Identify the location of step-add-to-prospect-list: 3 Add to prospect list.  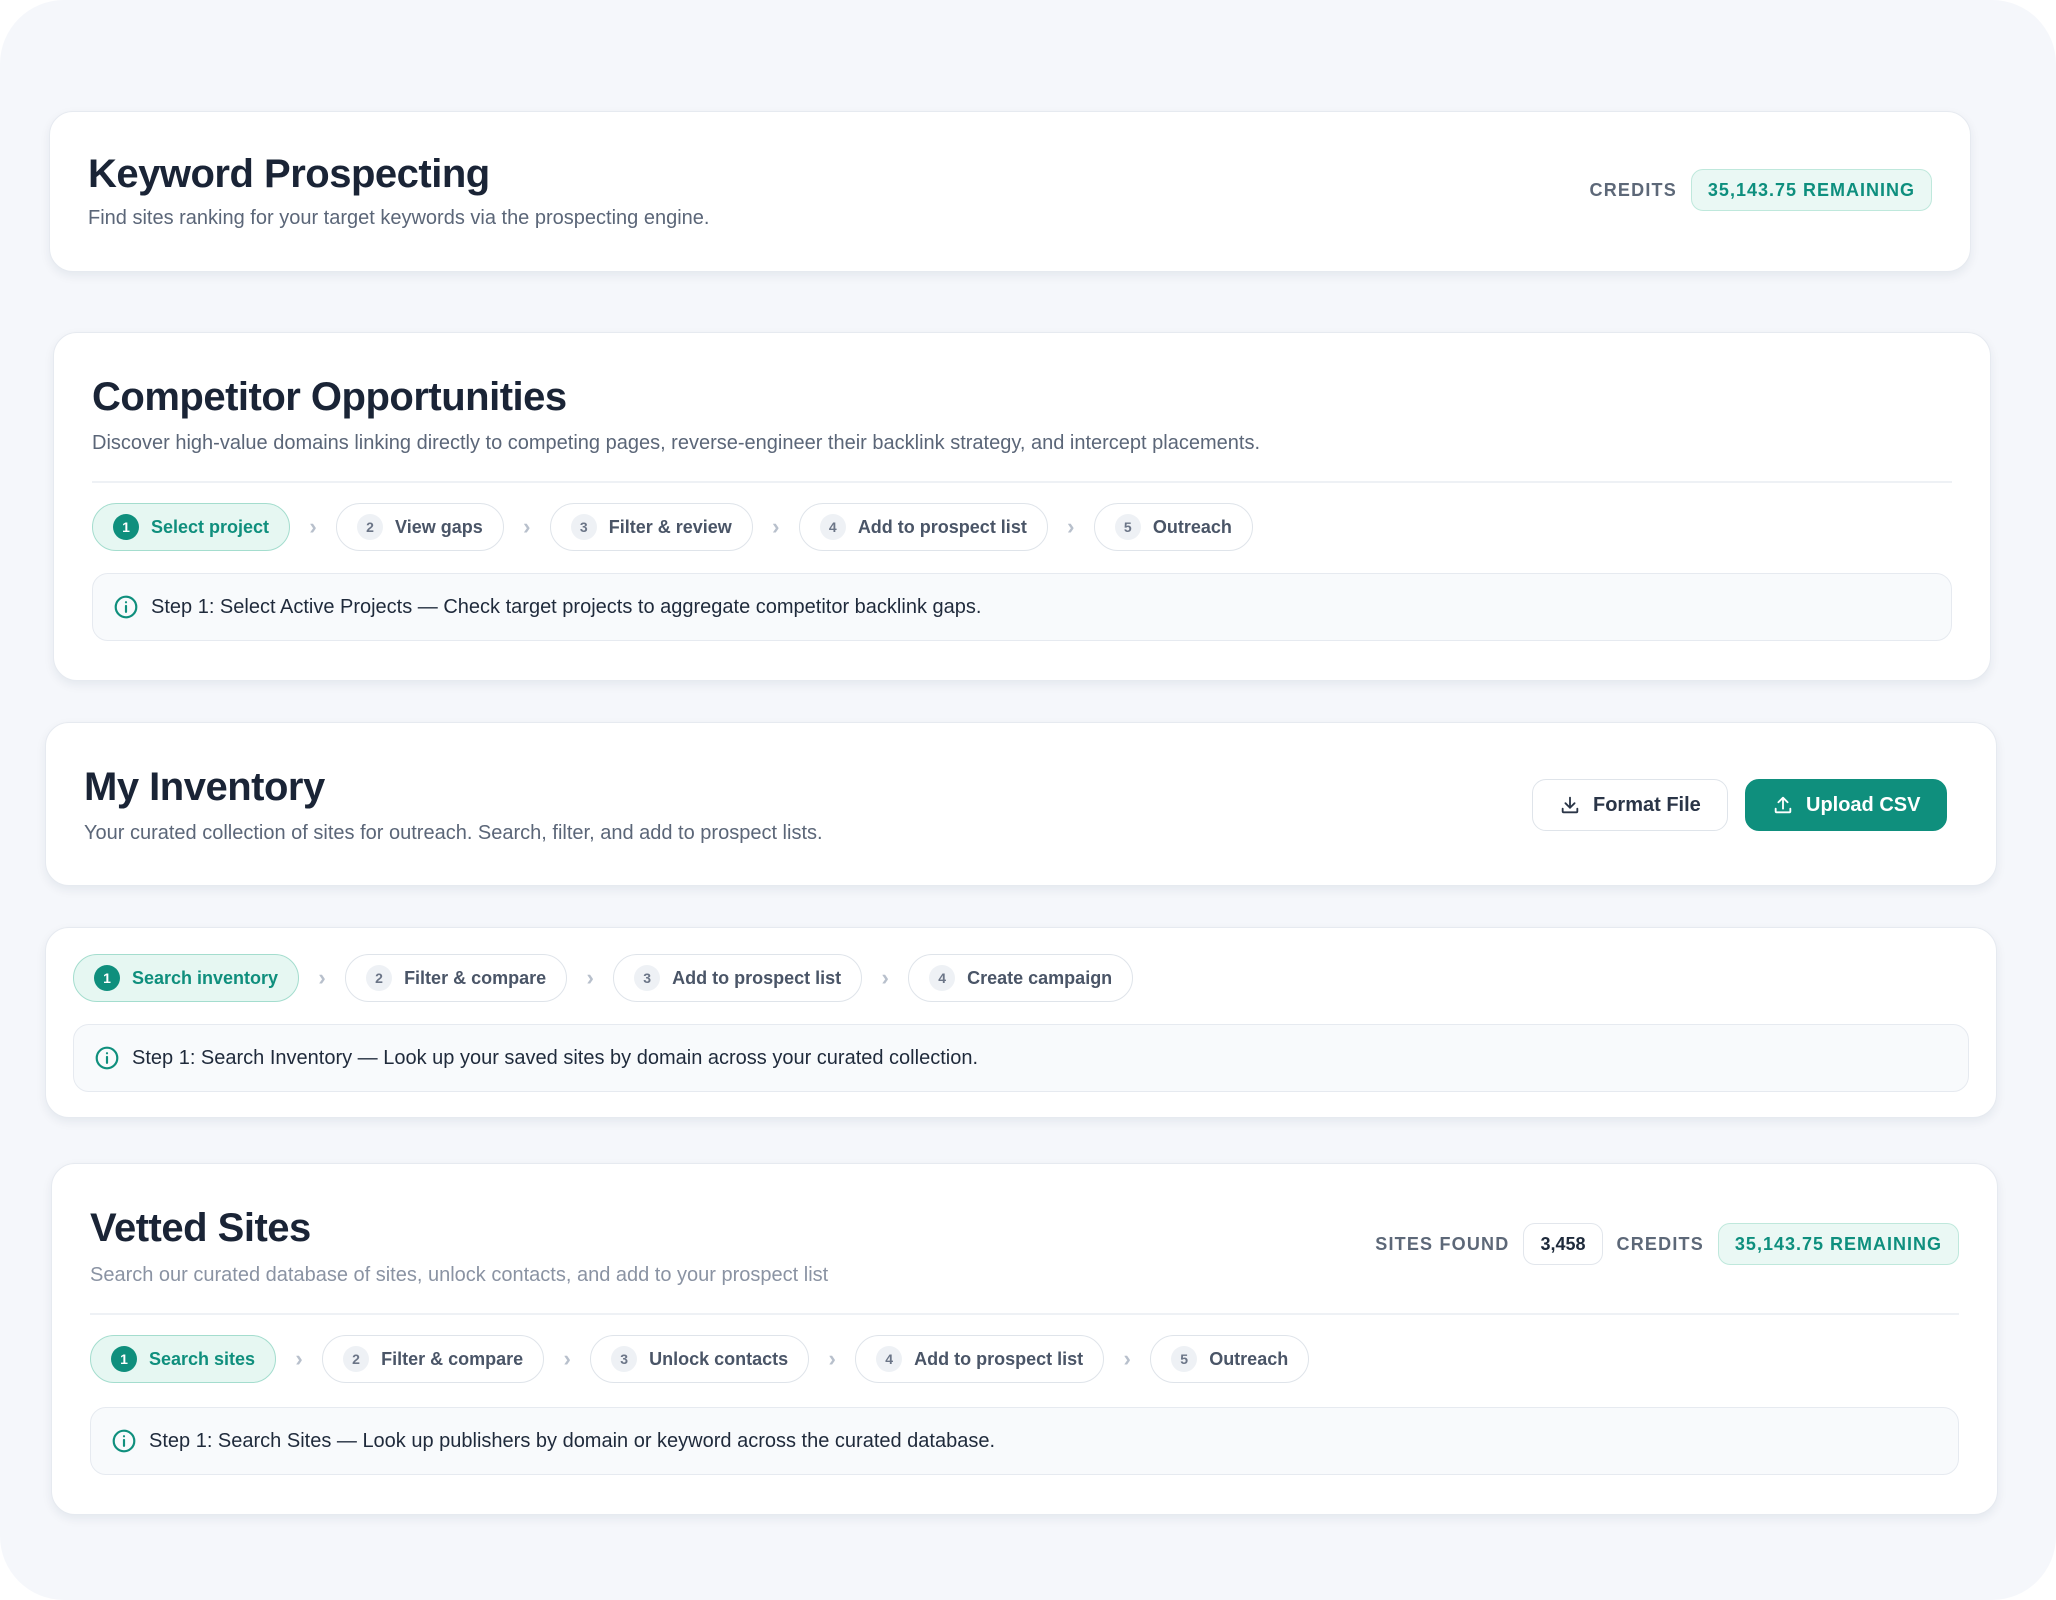
(738, 978).